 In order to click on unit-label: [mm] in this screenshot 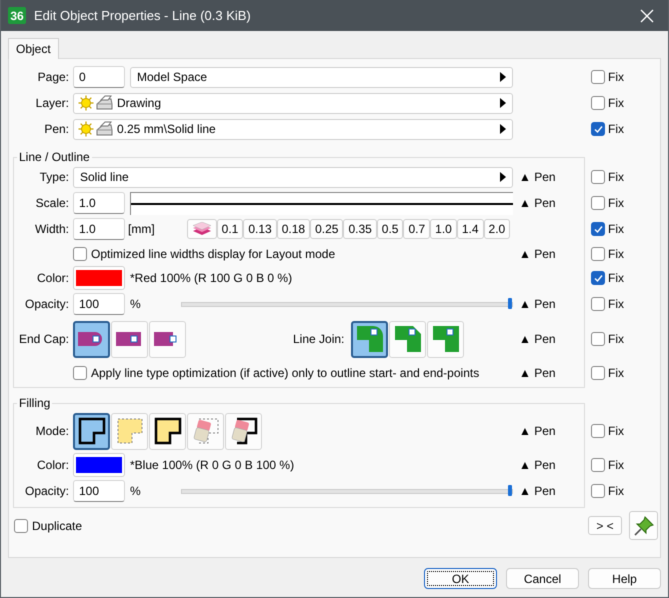, I will do `click(141, 229)`.